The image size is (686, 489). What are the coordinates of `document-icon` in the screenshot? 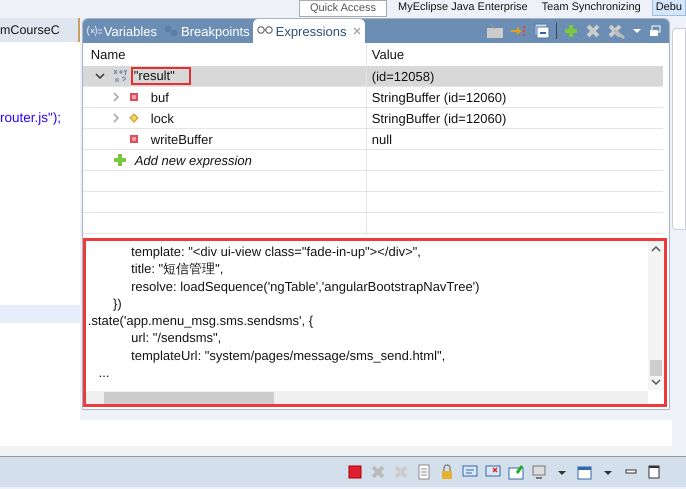 It's located at (424, 472).